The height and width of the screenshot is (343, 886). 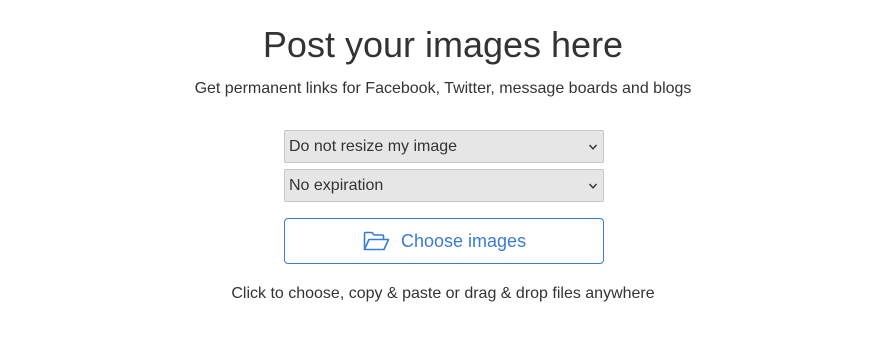 What do you see at coordinates (336, 185) in the screenshot?
I see `expiration-select-value: No expiration` at bounding box center [336, 185].